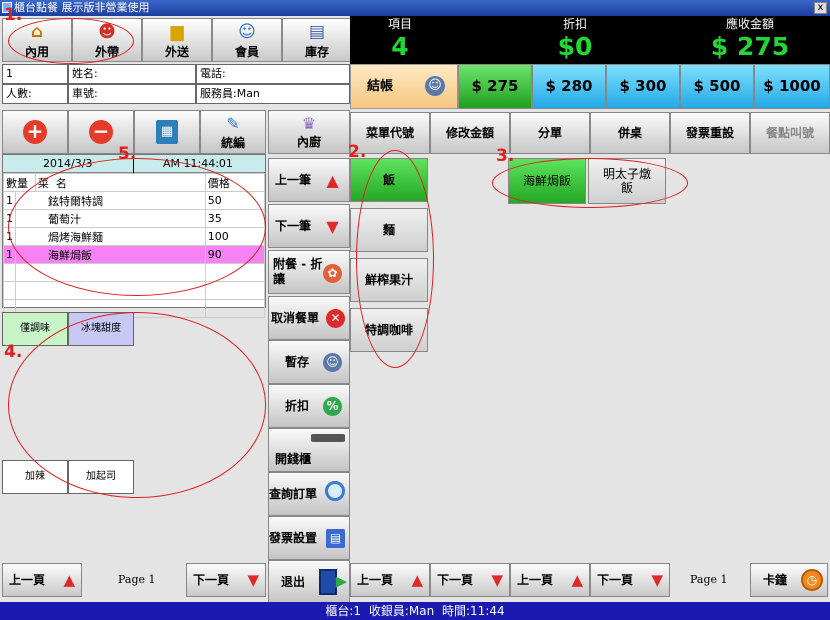 The width and height of the screenshot is (830, 620). What do you see at coordinates (710, 133) in the screenshot?
I see `invoice-reset-button: 發票重設` at bounding box center [710, 133].